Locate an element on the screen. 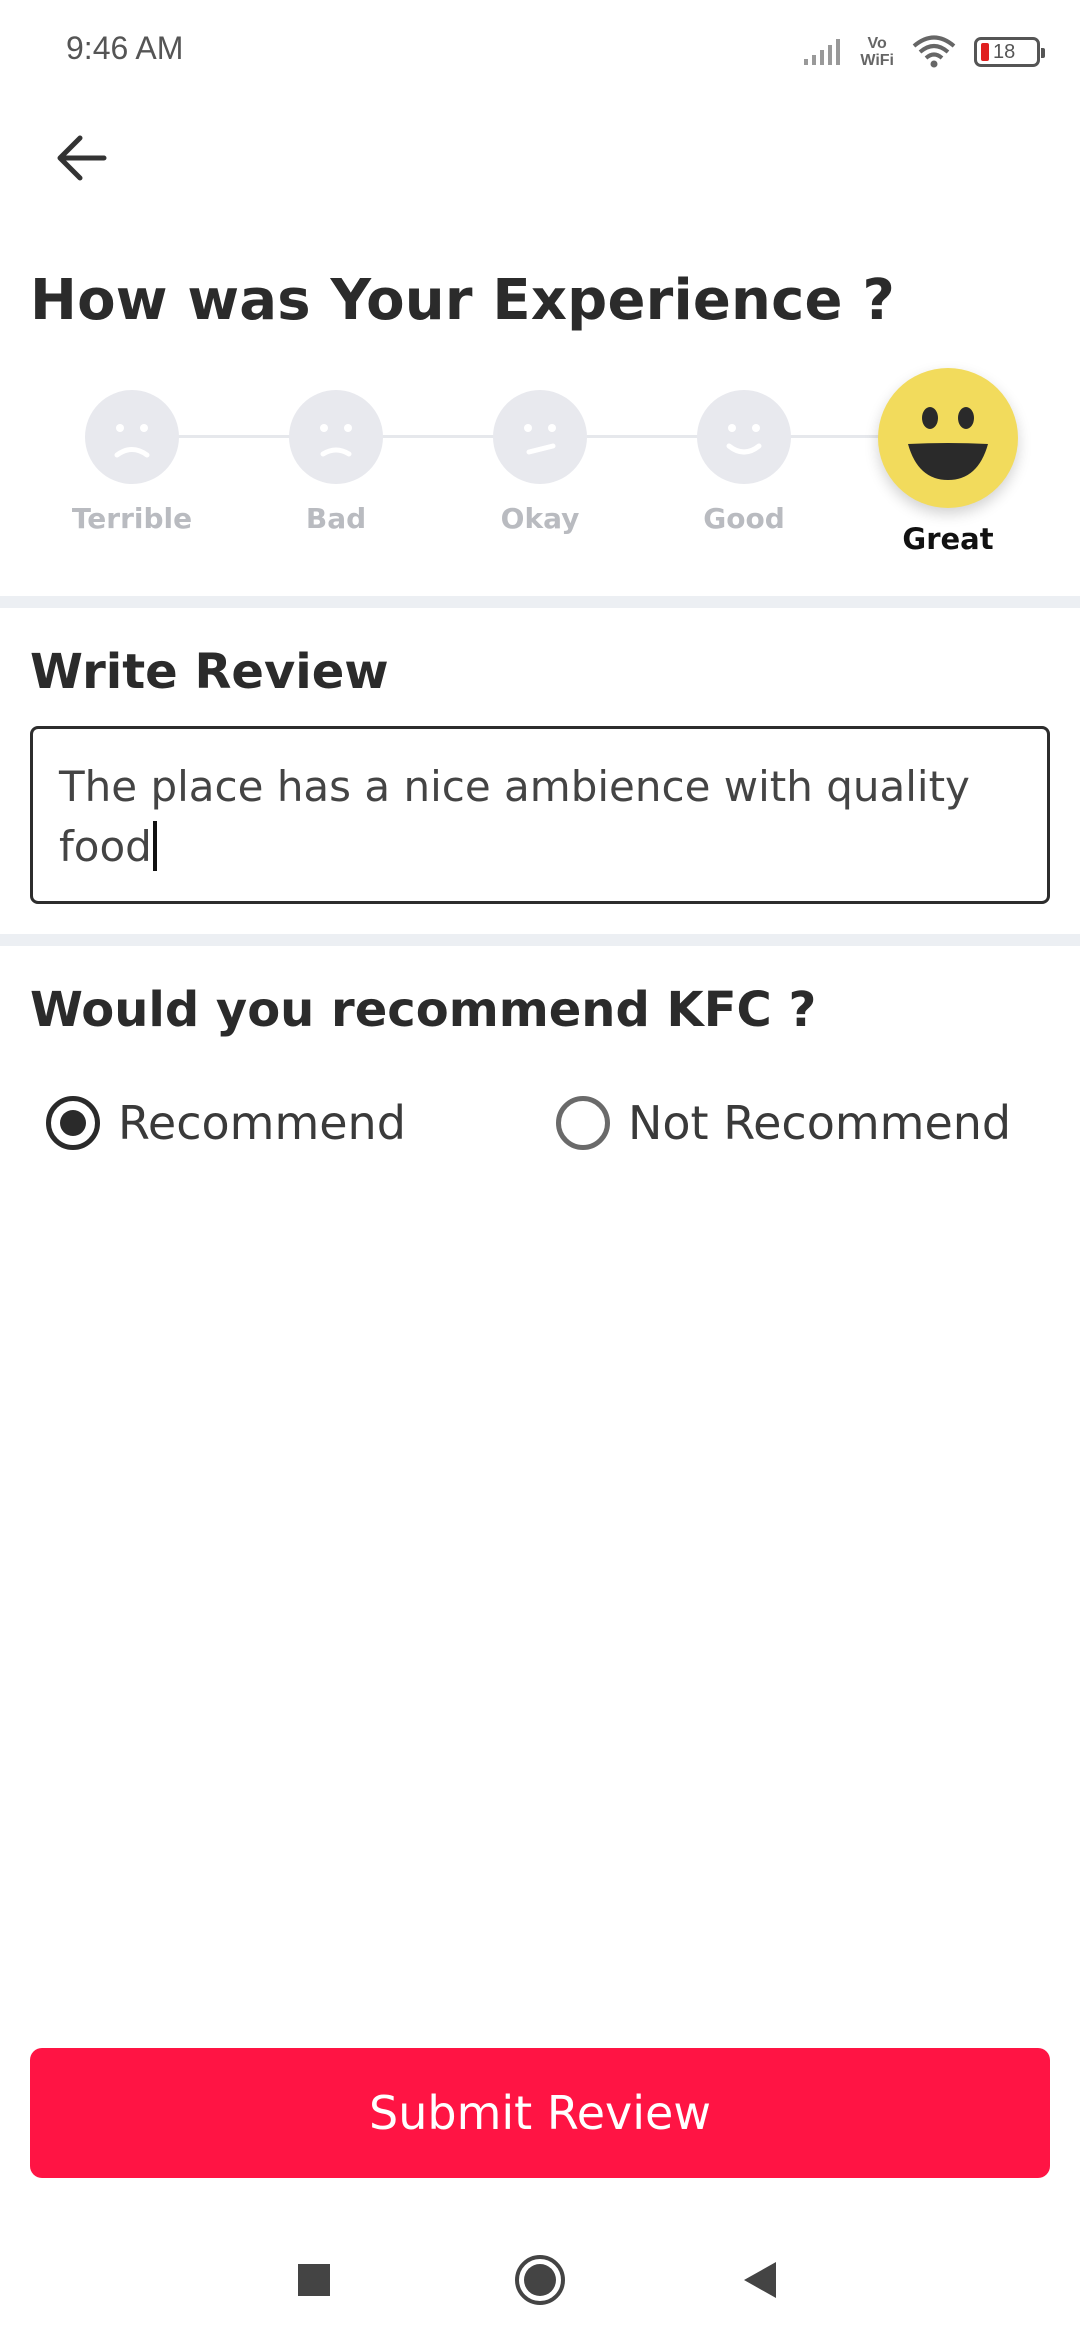 The height and width of the screenshot is (2340, 1080). rating-option-okay: Okay is located at coordinates (540, 465).